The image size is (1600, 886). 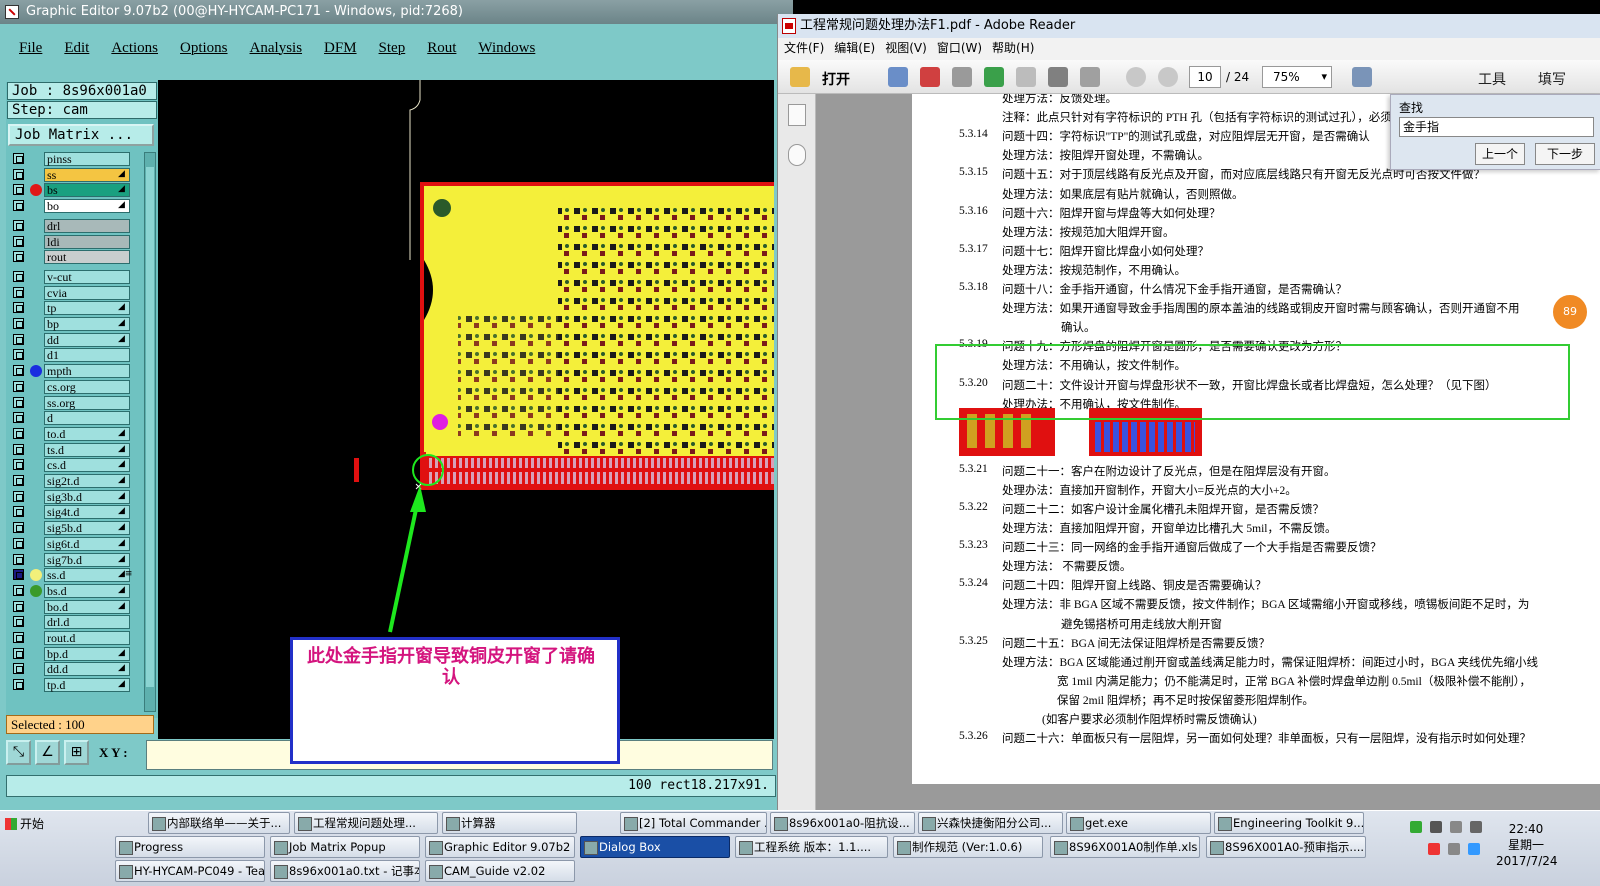 I want to click on layer-name: drl.d, so click(x=87, y=622).